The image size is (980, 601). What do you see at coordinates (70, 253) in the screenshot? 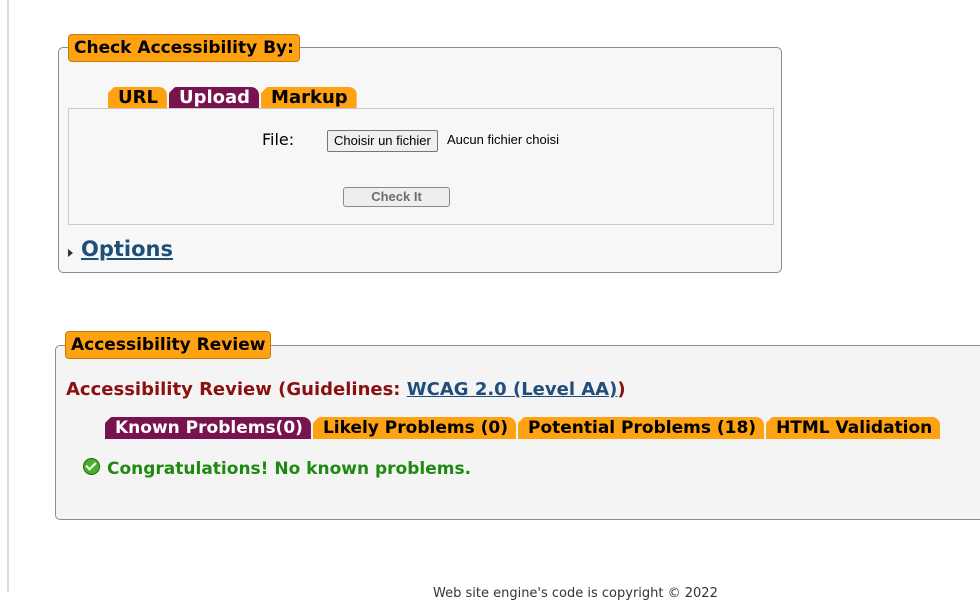
I see `options-expand-arrow-icon` at bounding box center [70, 253].